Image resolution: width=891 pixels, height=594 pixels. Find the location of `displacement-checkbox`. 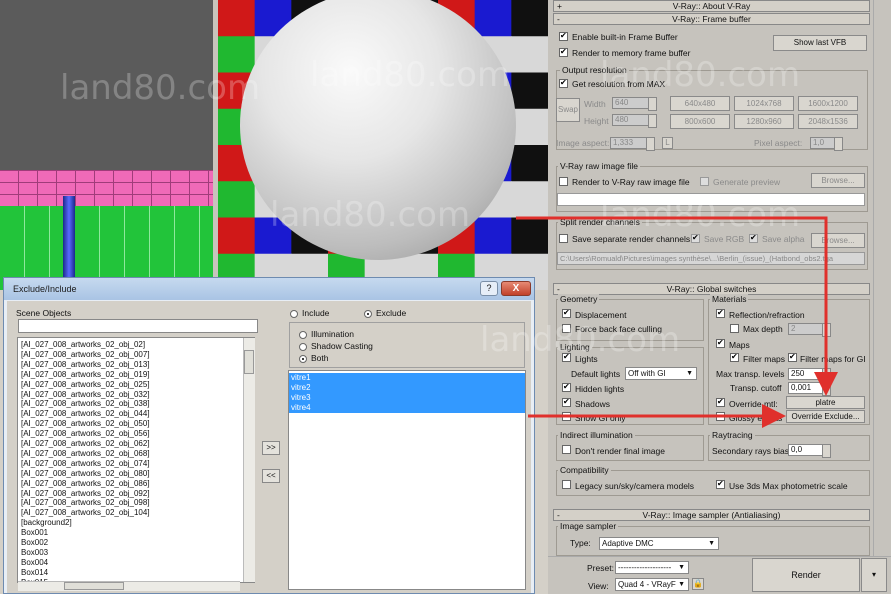

displacement-checkbox is located at coordinates (566, 313).